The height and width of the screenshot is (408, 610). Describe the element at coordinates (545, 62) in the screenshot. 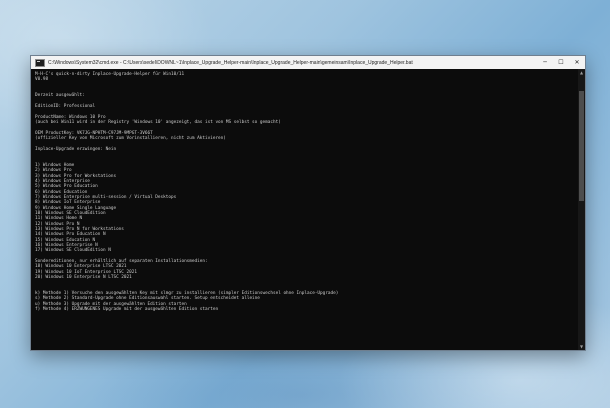

I see `minimize-button: ─` at that location.